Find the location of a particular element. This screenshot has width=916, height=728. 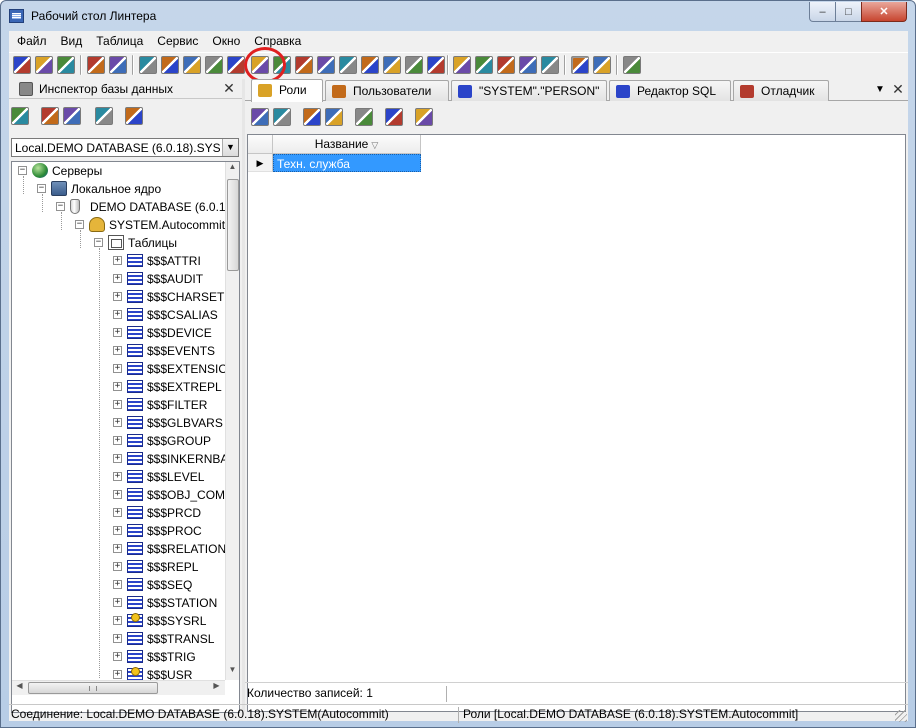

tree-node-table: + $$$STATION is located at coordinates (118, 603).